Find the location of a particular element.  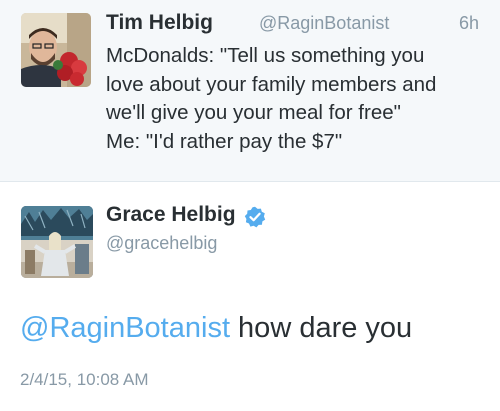

author-name: Tim Helbig is located at coordinates (159, 23).